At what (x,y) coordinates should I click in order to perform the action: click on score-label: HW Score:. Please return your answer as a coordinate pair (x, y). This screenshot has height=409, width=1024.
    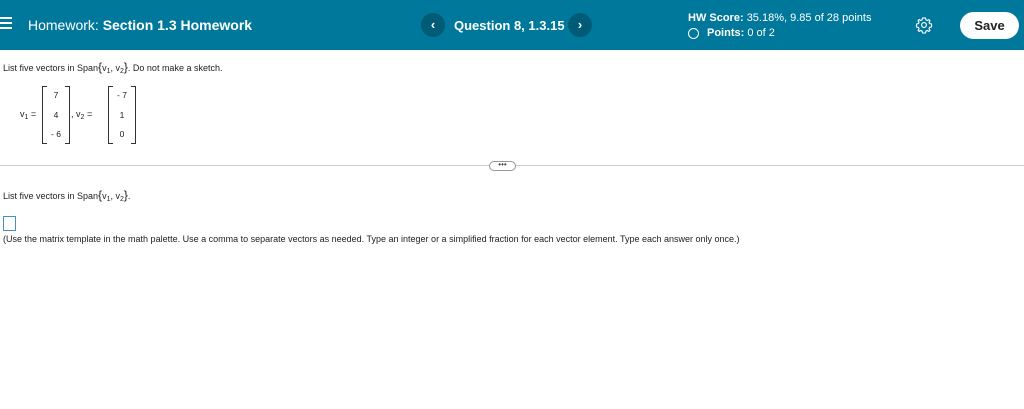
    Looking at the image, I should click on (716, 18).